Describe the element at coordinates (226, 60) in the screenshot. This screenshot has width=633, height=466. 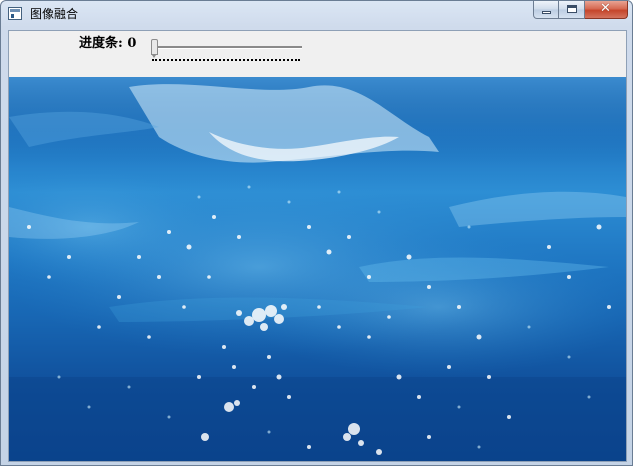
I see `slider-focus-outline` at that location.